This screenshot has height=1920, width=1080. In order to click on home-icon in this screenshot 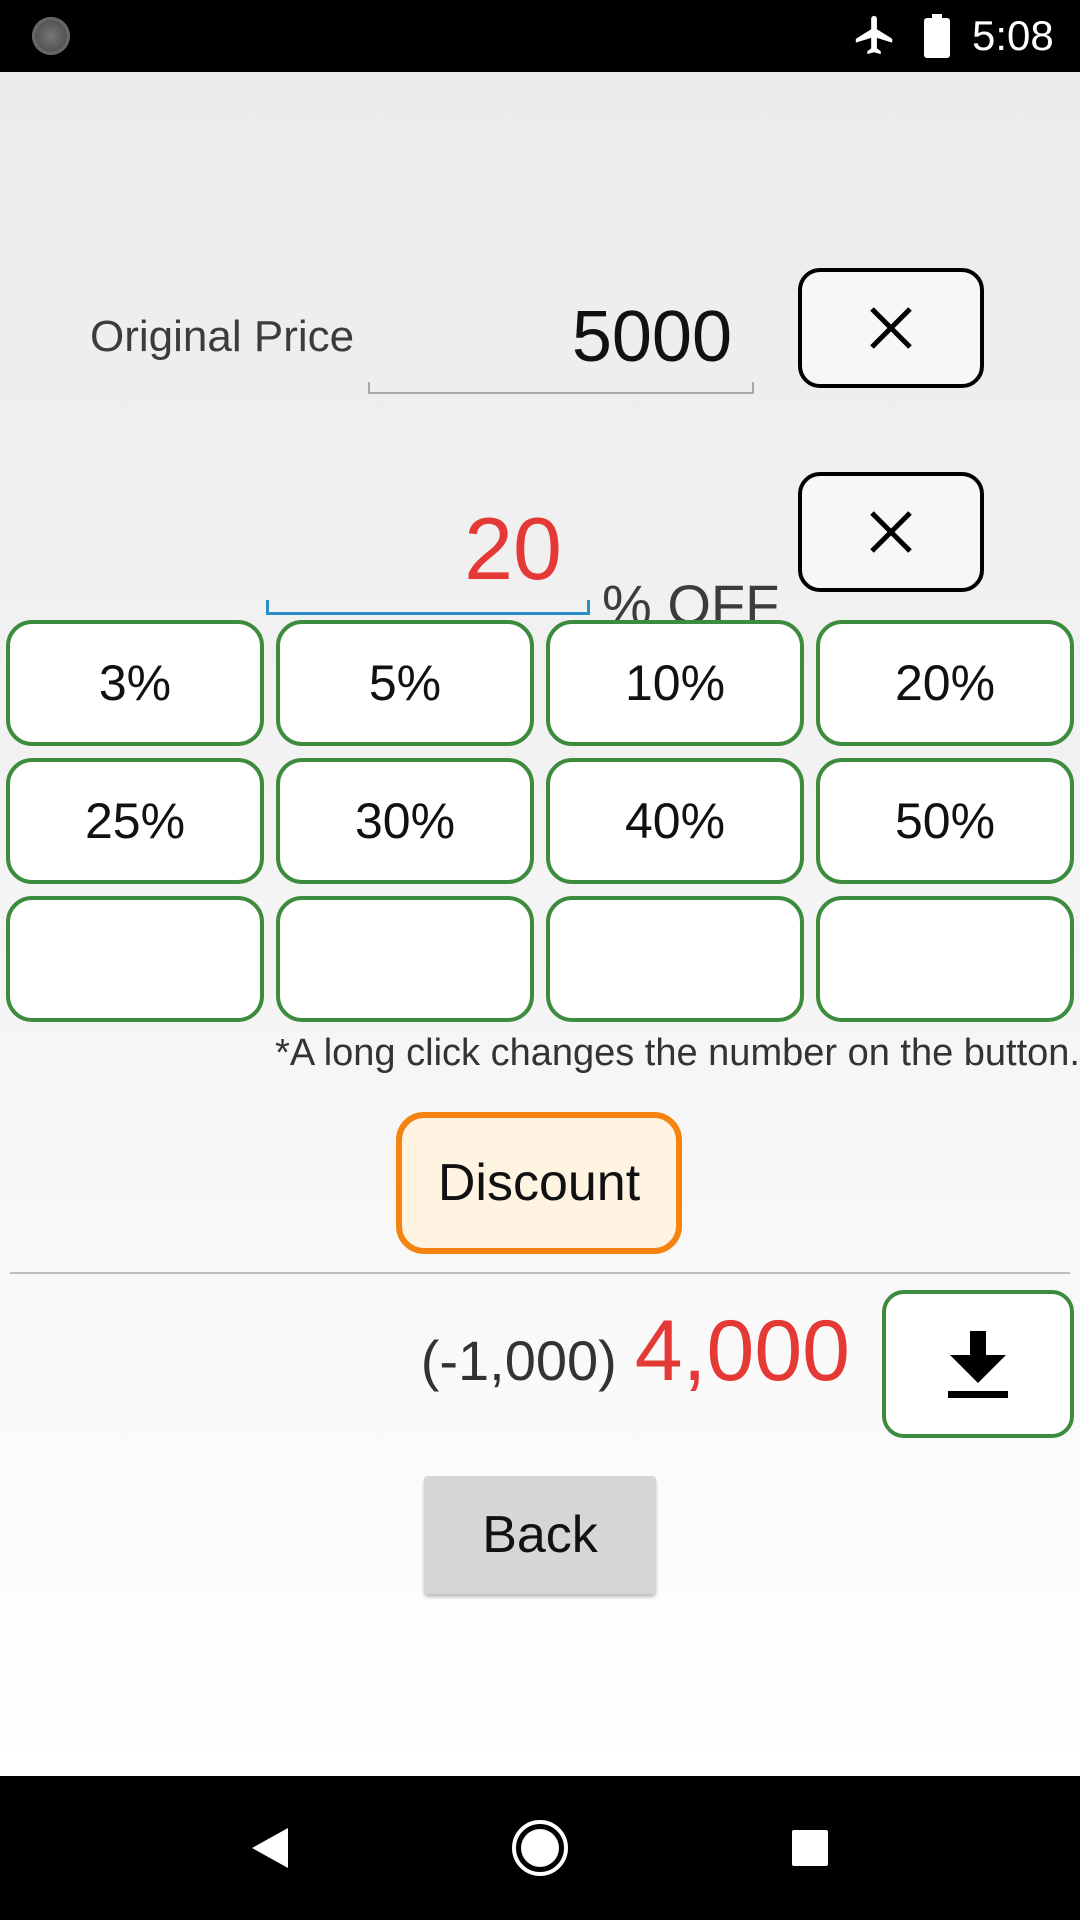, I will do `click(540, 1848)`.